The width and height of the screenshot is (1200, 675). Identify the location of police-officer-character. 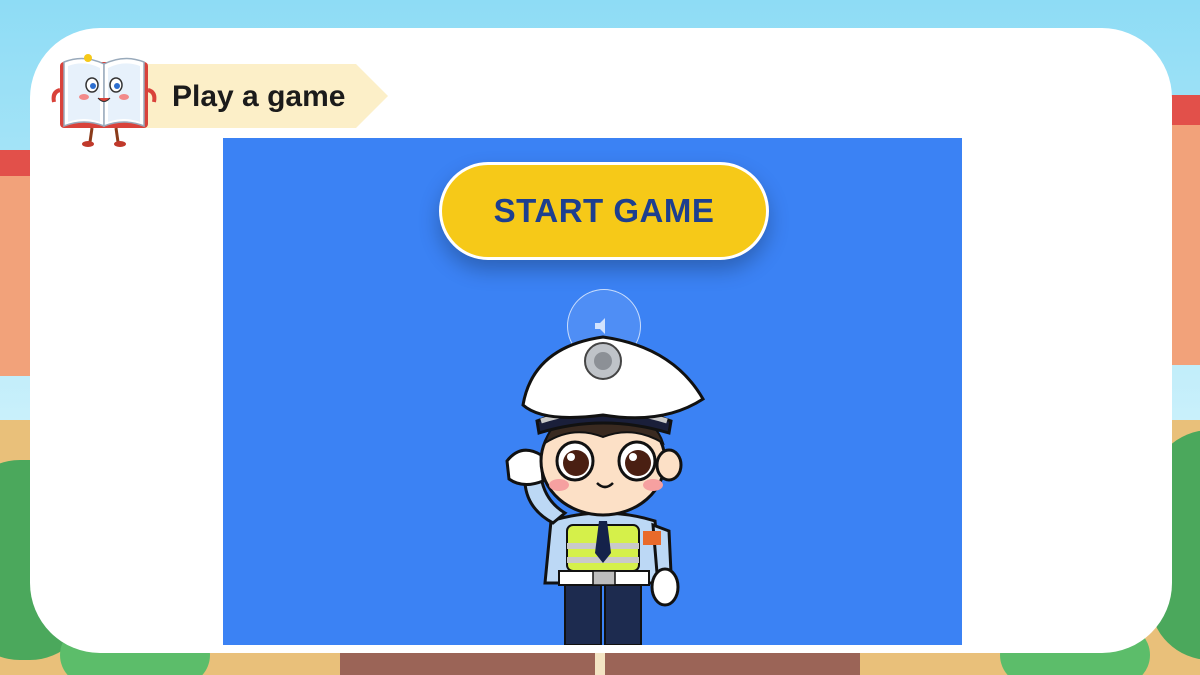
(605, 490).